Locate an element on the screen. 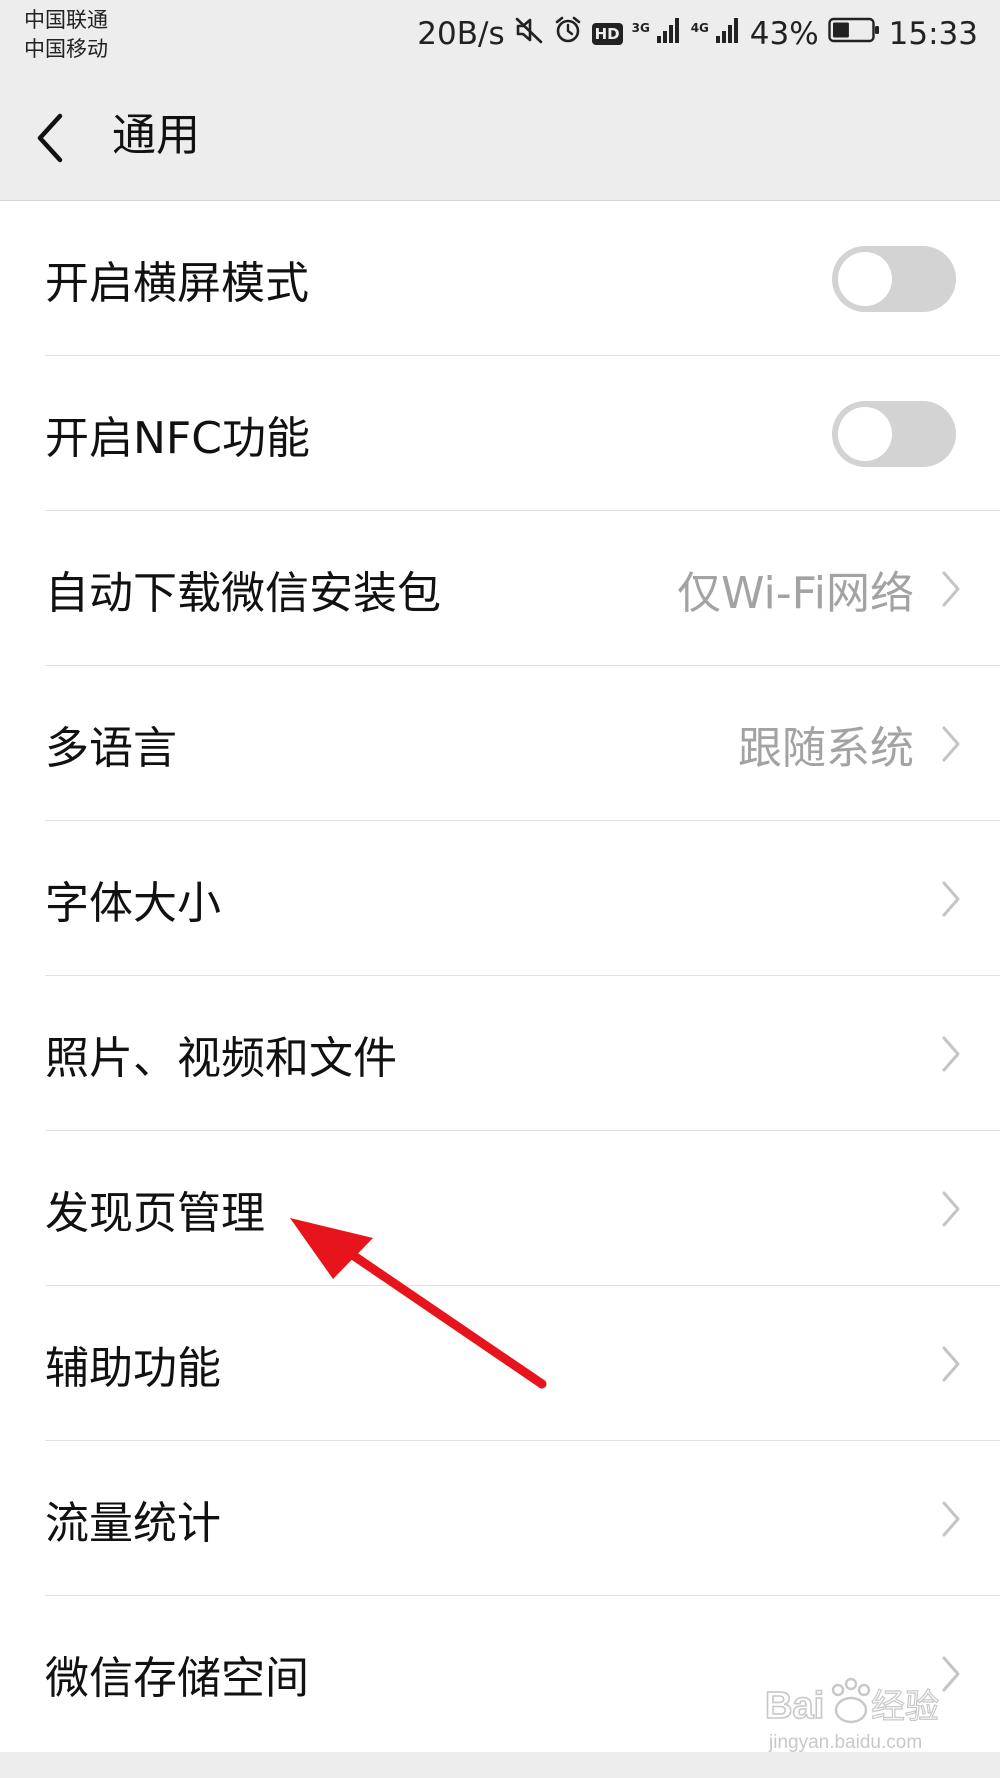 This screenshot has height=1778, width=1000. signal-3g-label: 3G is located at coordinates (640, 28).